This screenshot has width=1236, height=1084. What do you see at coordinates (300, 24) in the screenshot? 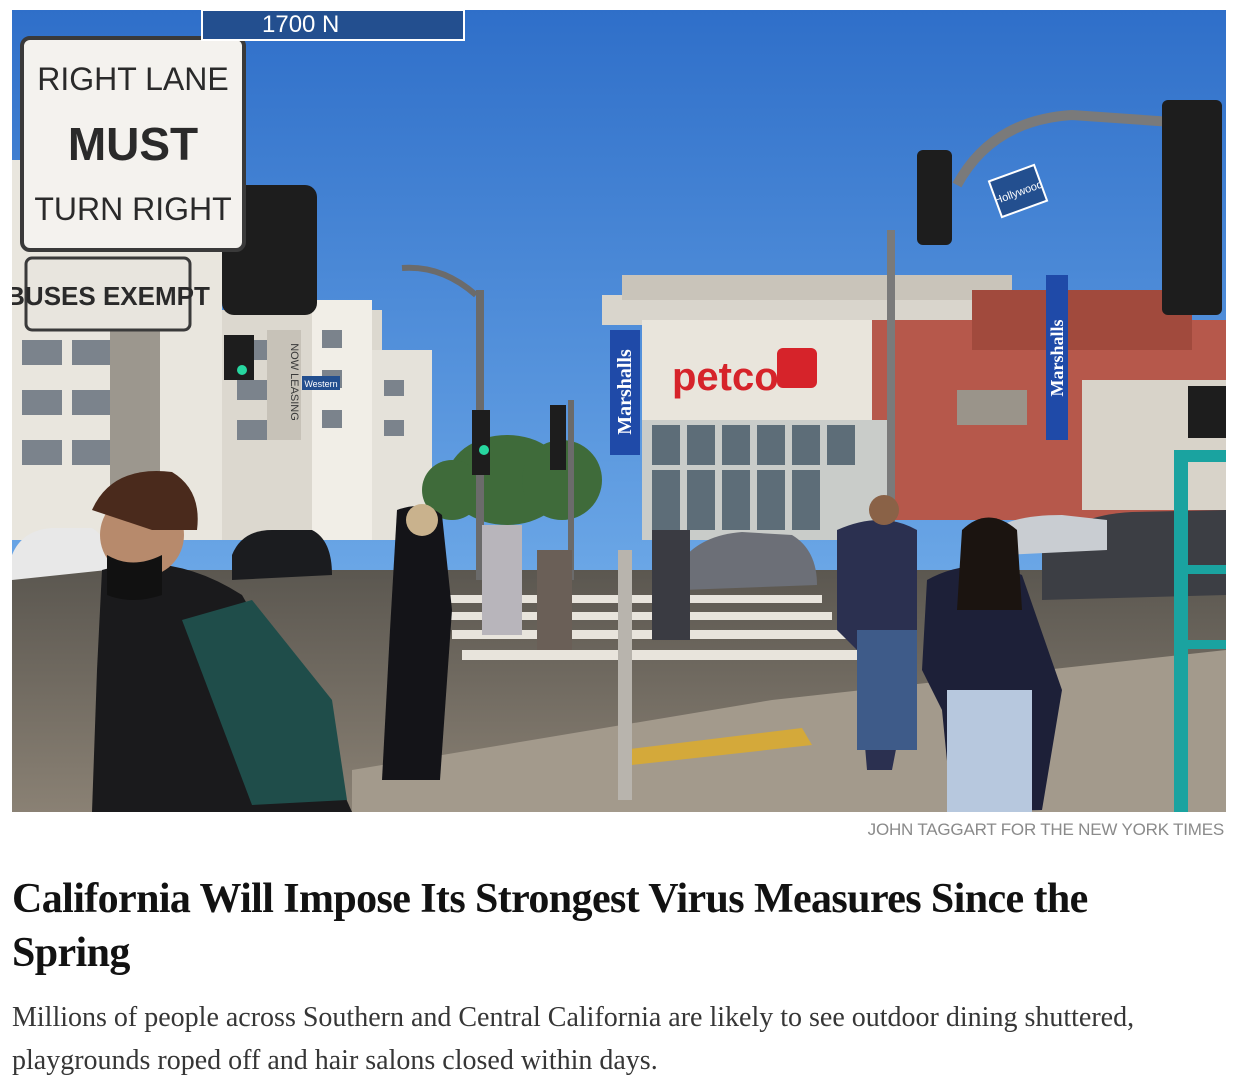
I see `street-name-text: 1700 N` at bounding box center [300, 24].